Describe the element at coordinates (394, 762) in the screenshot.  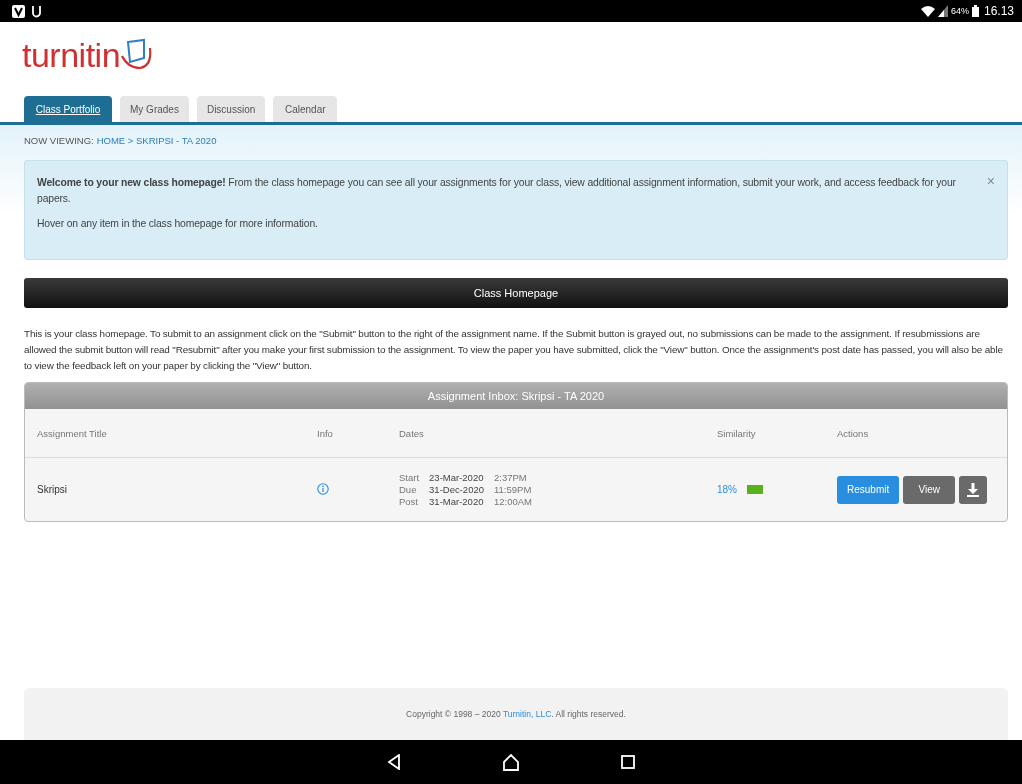
I see `back-icon` at that location.